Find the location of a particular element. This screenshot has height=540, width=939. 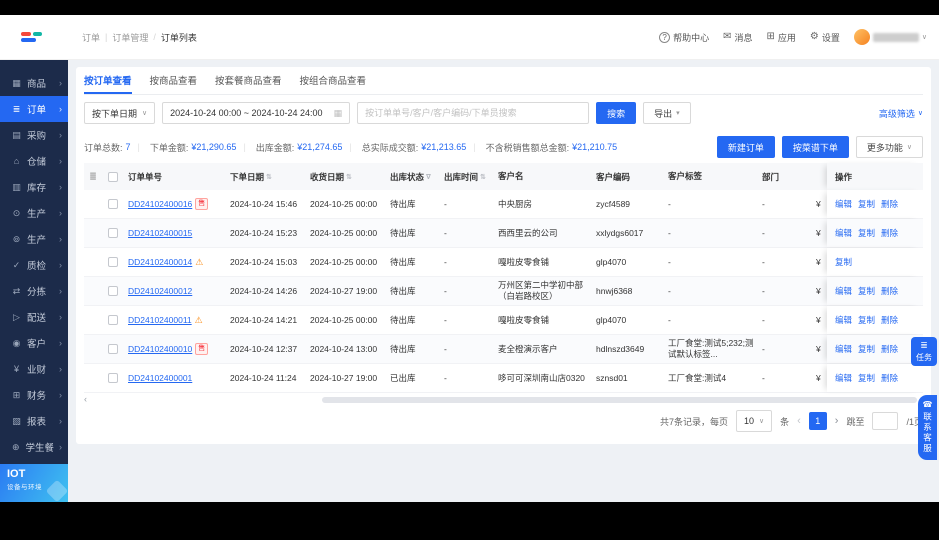

task-list-icon: ≣ is located at coordinates (924, 345).